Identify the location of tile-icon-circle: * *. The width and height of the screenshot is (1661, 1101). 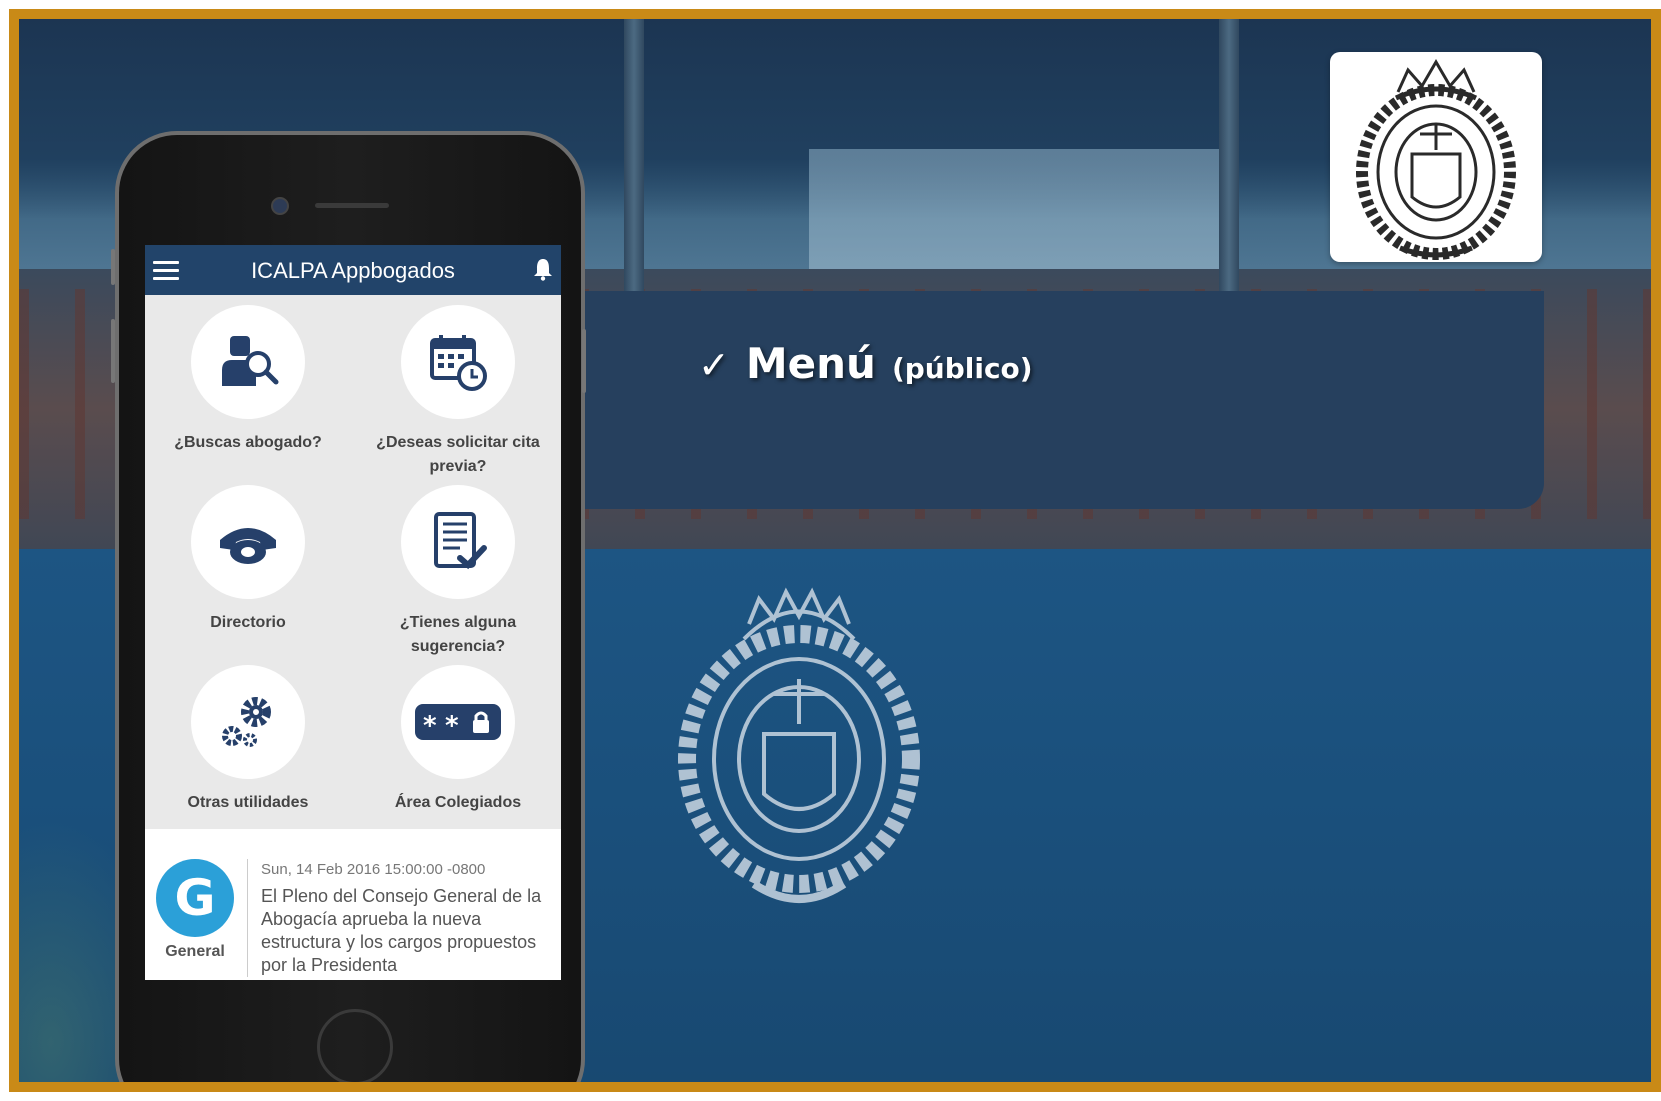
(458, 722).